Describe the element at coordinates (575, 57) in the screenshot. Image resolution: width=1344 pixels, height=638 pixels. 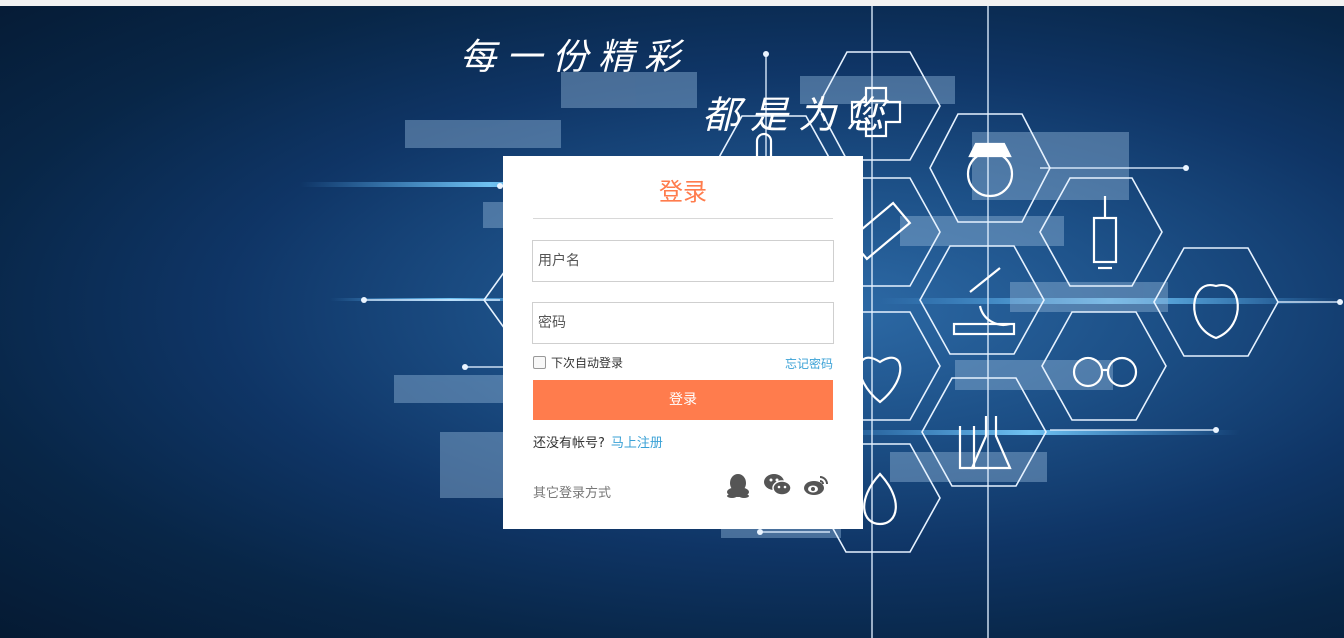
I see `slogan-line-1: 每一份精彩` at that location.